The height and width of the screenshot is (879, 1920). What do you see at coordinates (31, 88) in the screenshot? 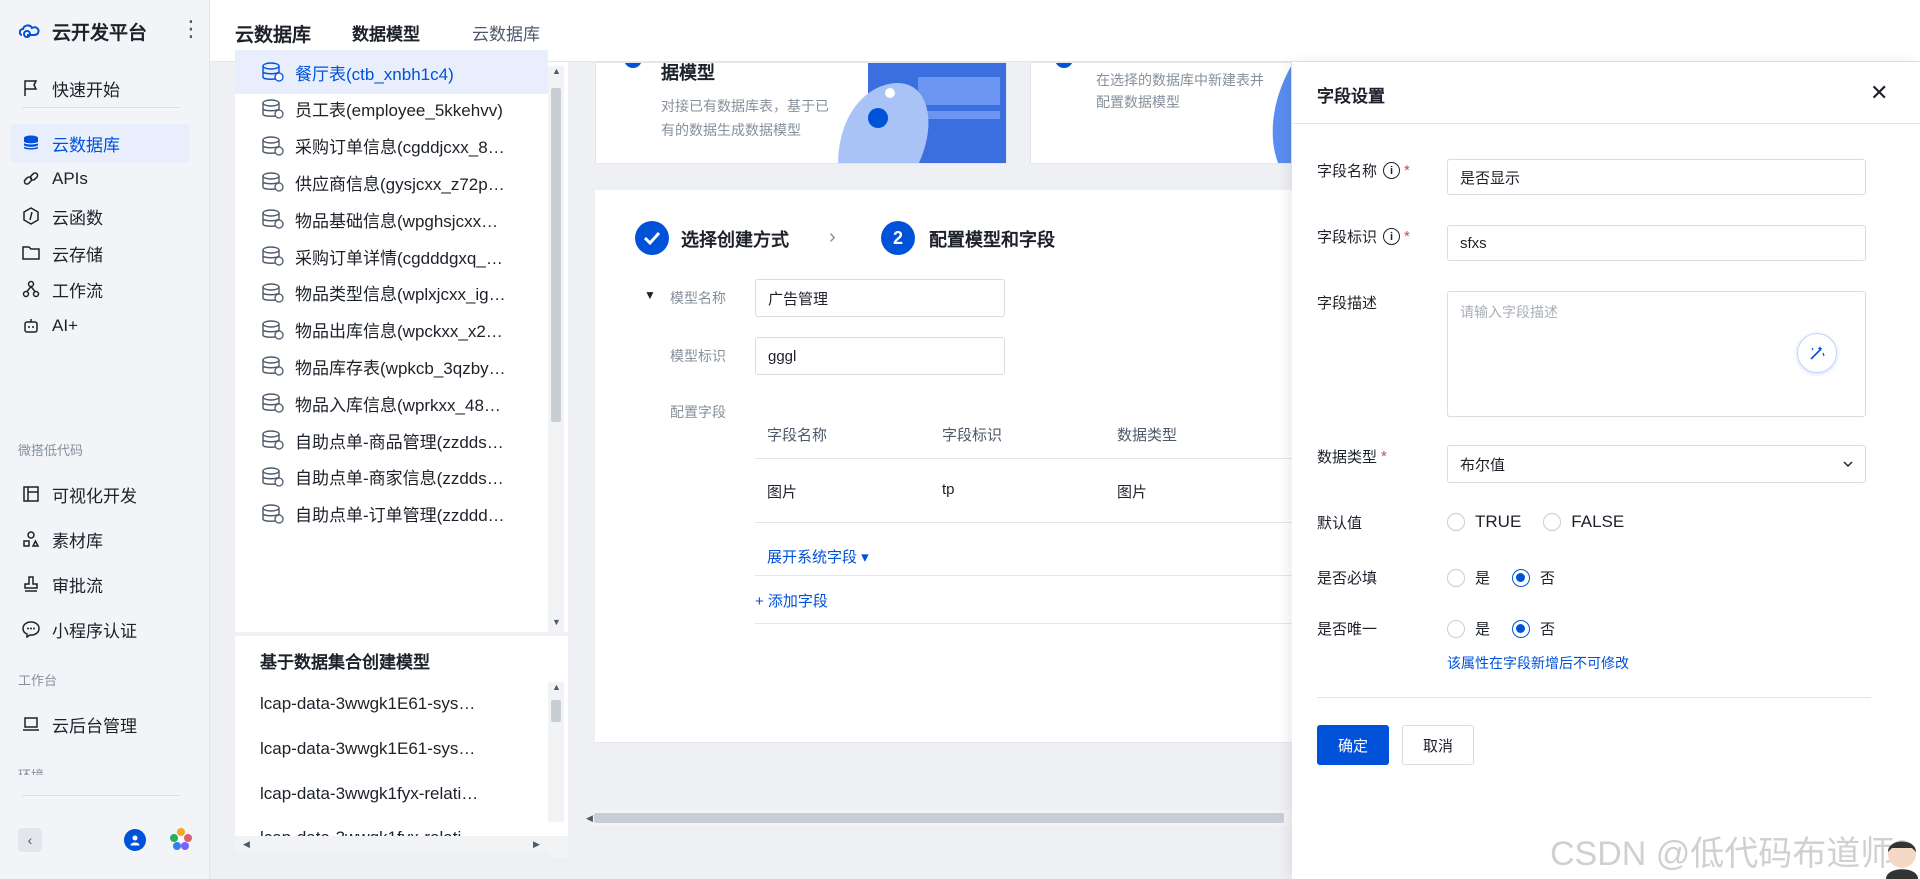
I see `flag-icon` at bounding box center [31, 88].